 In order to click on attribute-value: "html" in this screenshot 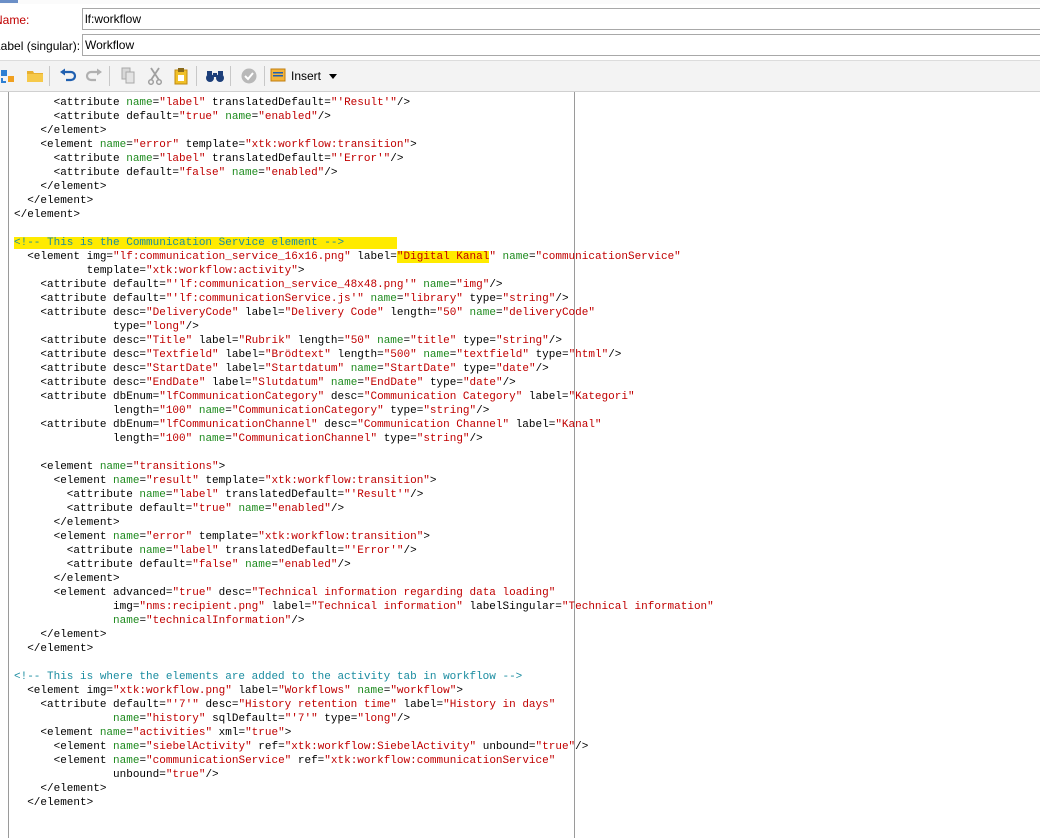, I will do `click(588, 355)`.